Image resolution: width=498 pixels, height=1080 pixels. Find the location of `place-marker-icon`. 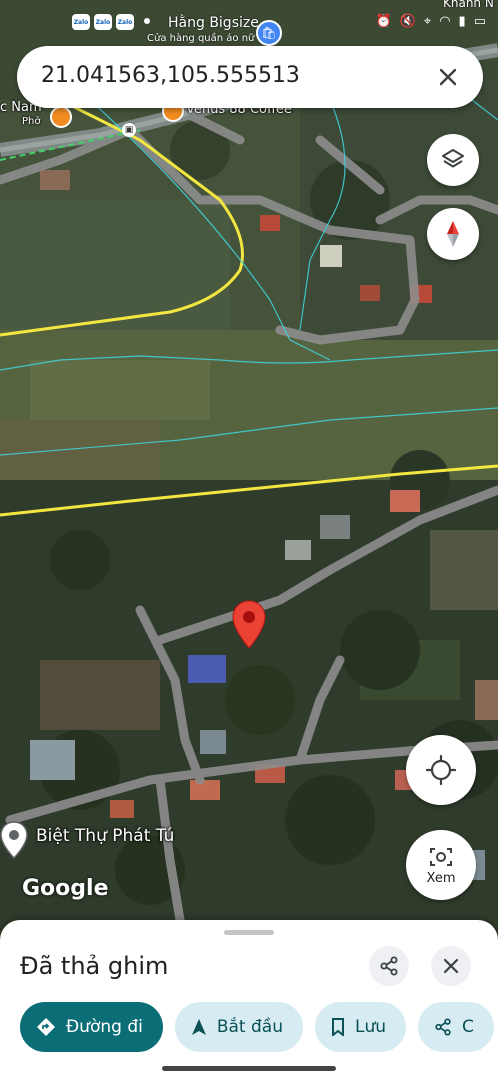

place-marker-icon is located at coordinates (14, 840).